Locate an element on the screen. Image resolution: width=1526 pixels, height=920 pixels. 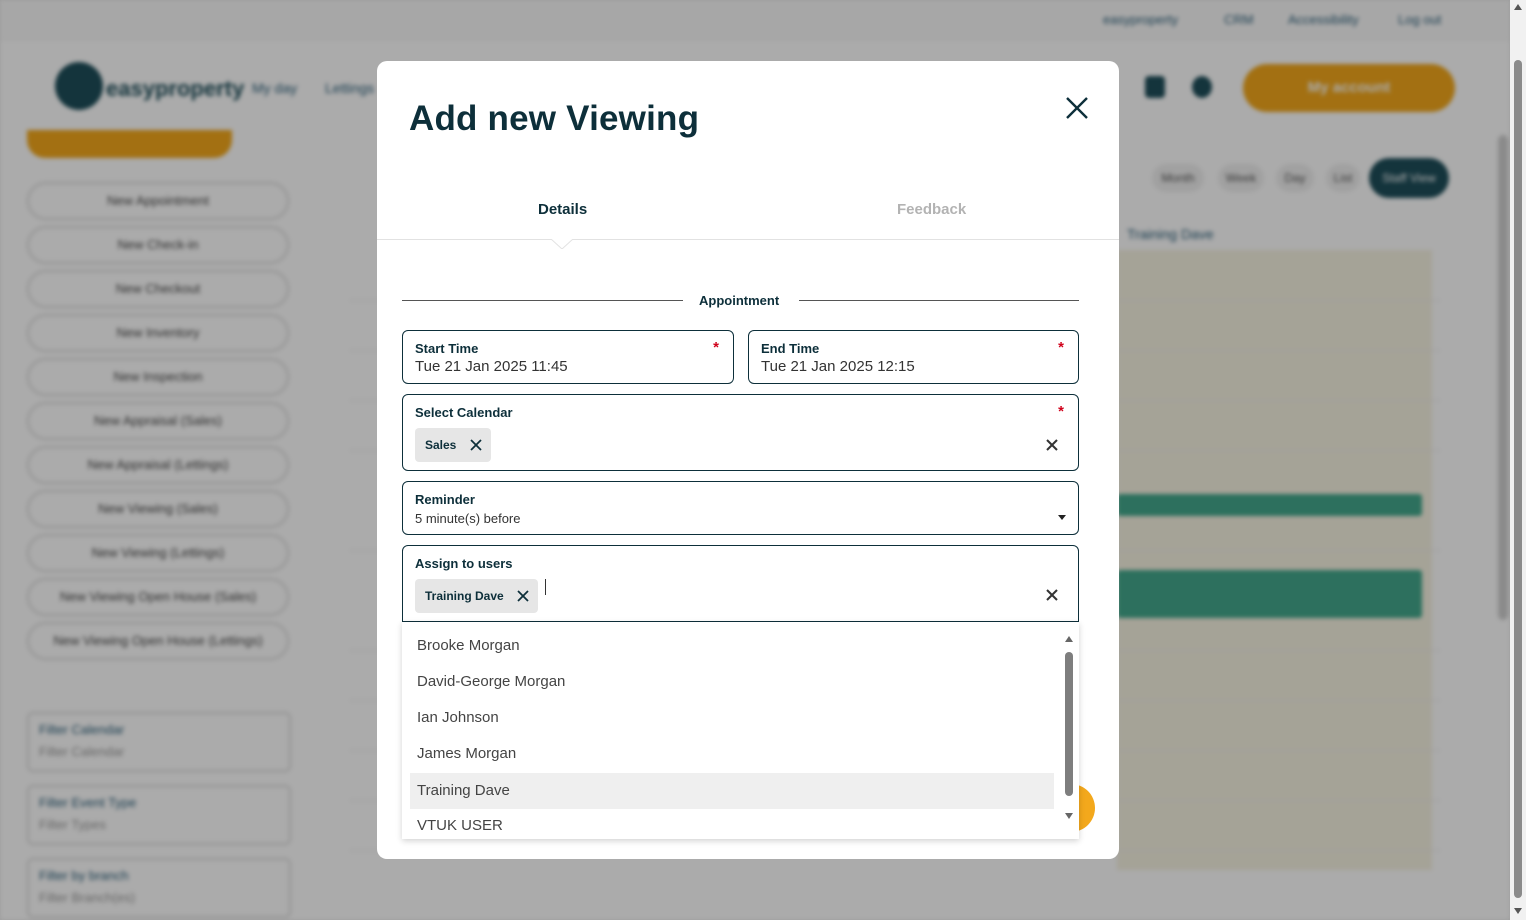
end-time-value: Tue 21 Jan 2025 12:15 is located at coordinates (838, 366).